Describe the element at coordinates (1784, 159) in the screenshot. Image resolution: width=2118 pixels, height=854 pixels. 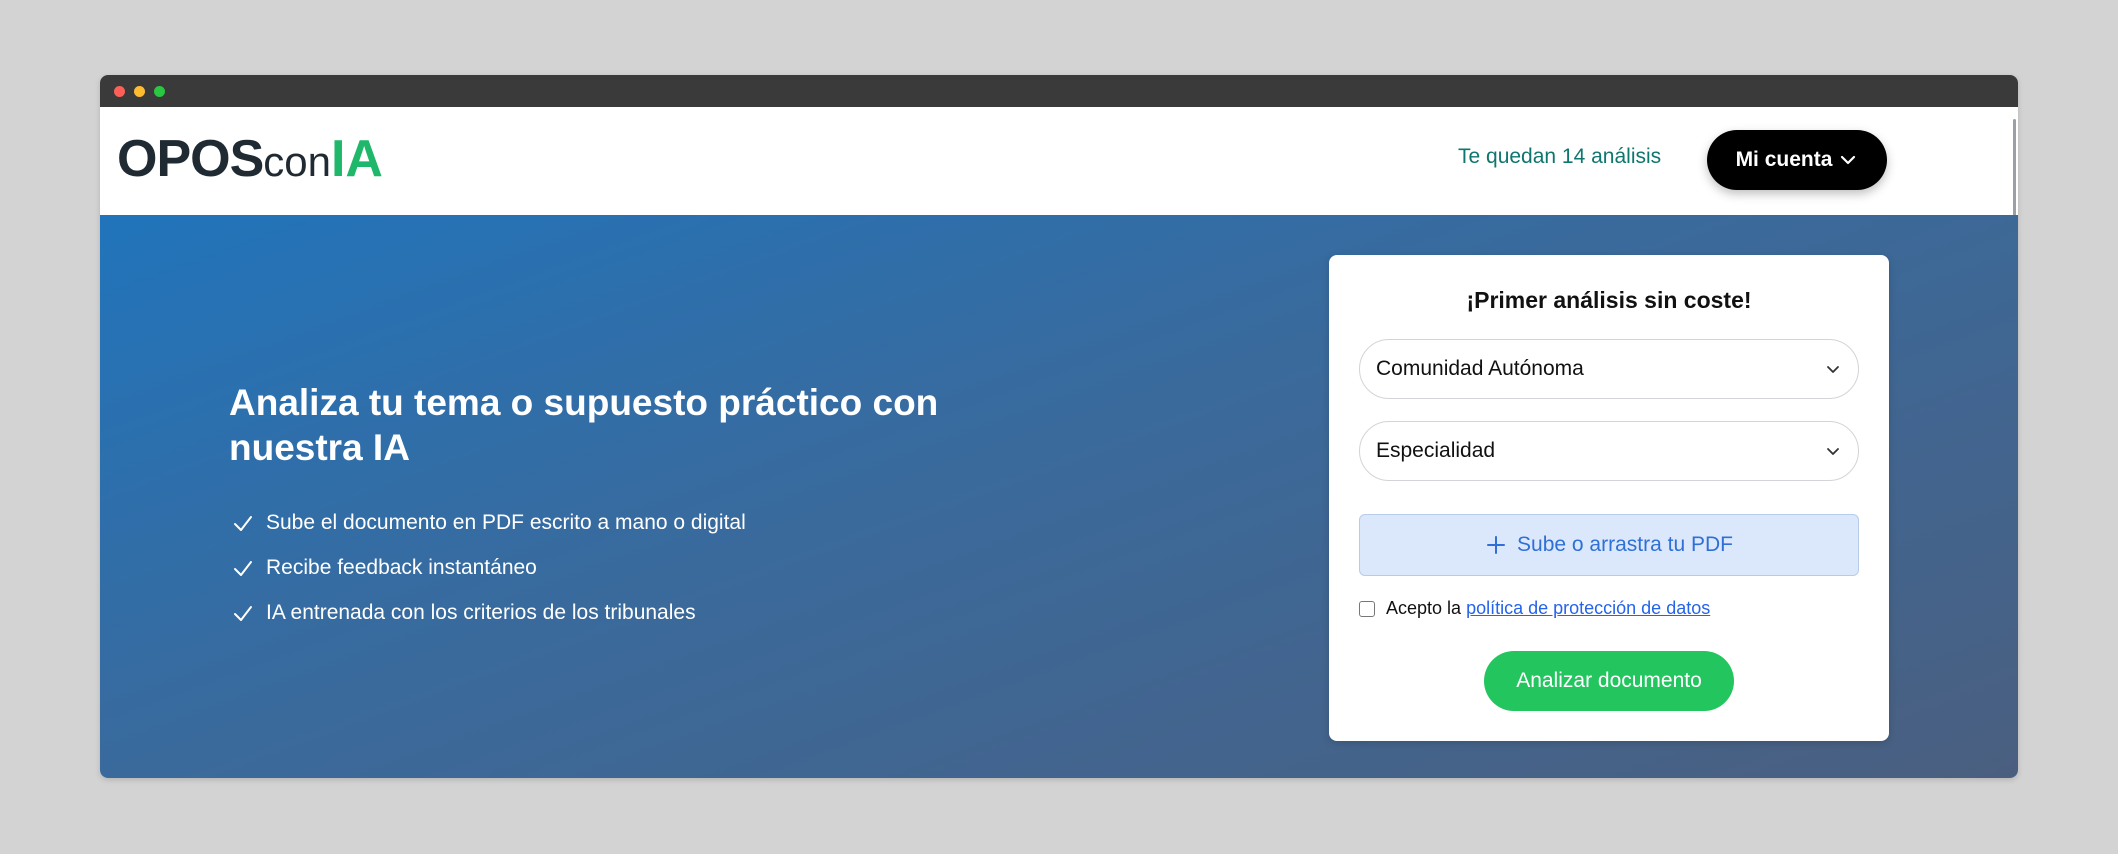
I see `account-button-label: Mi cuenta` at that location.